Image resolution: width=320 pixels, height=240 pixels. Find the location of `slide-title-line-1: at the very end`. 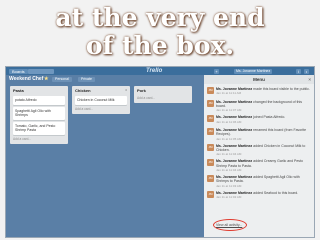

slide-title-line-1: at the very end is located at coordinates (160, 17).